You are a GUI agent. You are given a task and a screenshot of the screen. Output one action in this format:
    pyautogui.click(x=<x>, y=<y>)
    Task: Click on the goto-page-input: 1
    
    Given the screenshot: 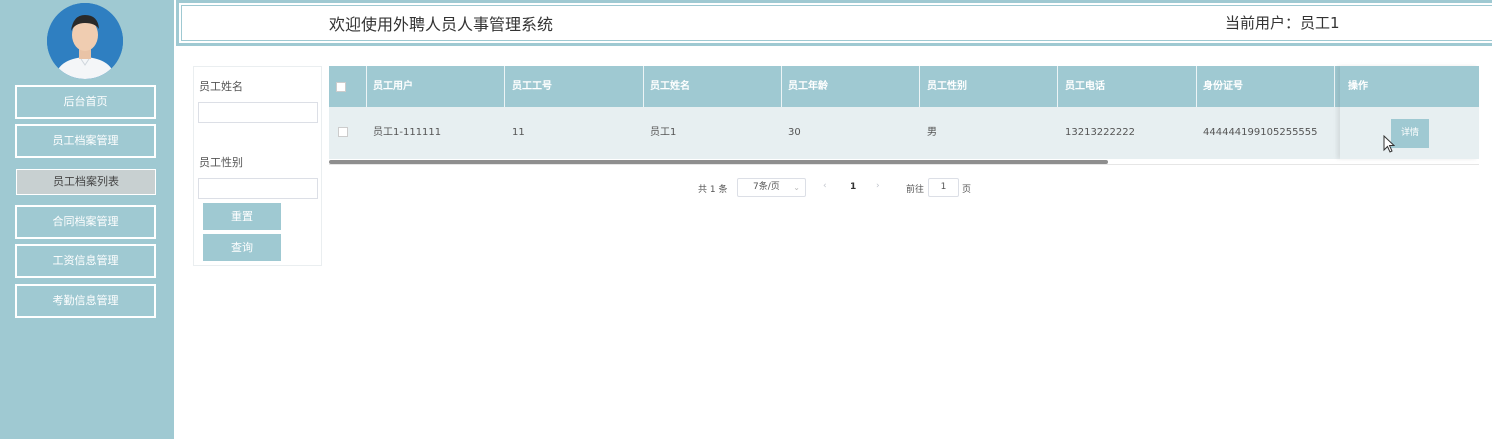 What is the action you would take?
    pyautogui.click(x=943, y=187)
    